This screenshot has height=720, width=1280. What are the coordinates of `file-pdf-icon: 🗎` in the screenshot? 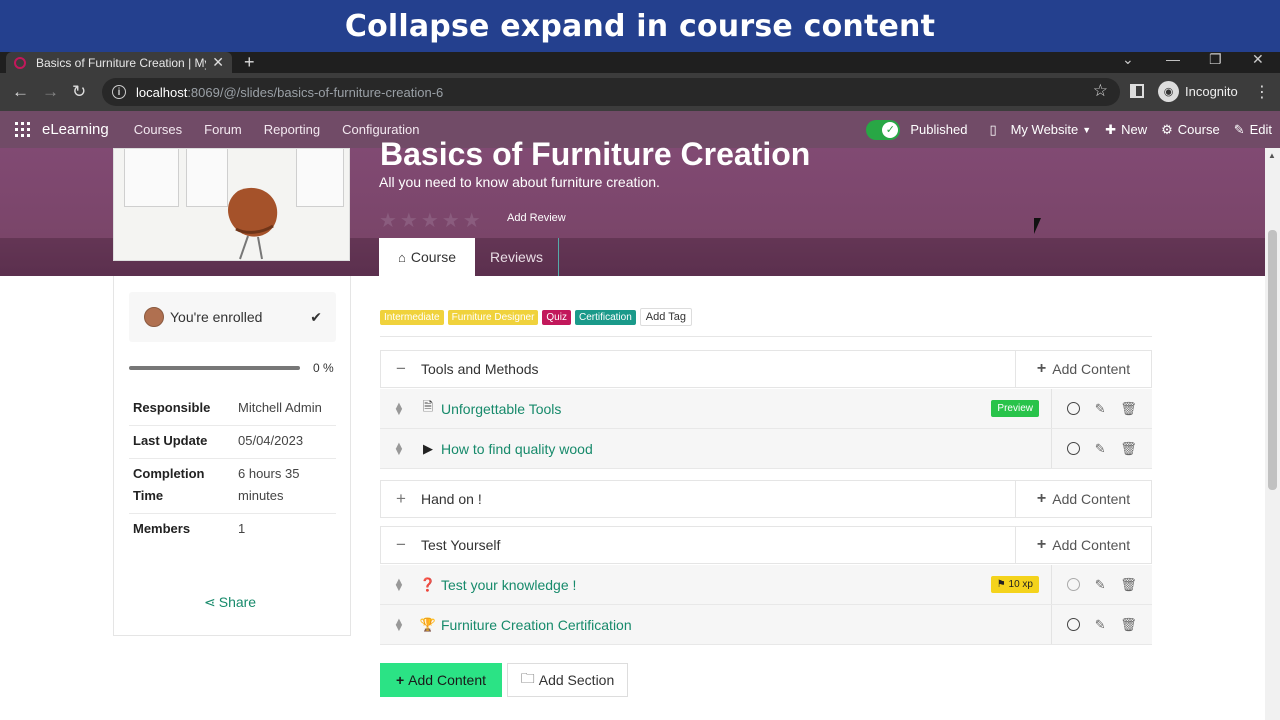 It's located at (428, 406).